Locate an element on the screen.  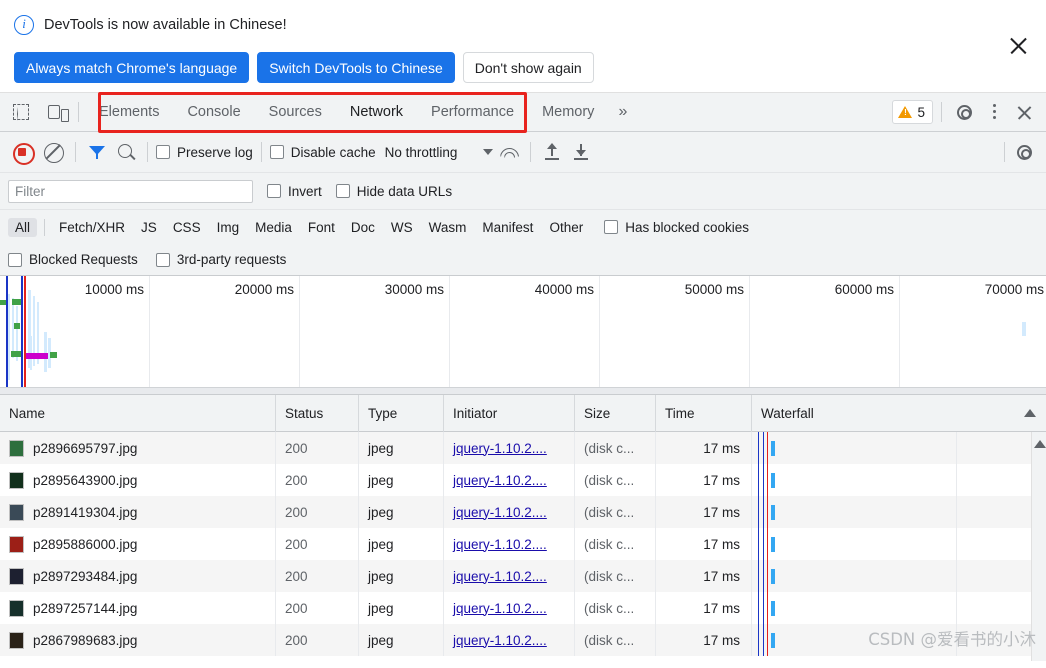
thumbnail-icon is located at coordinates (16, 608).